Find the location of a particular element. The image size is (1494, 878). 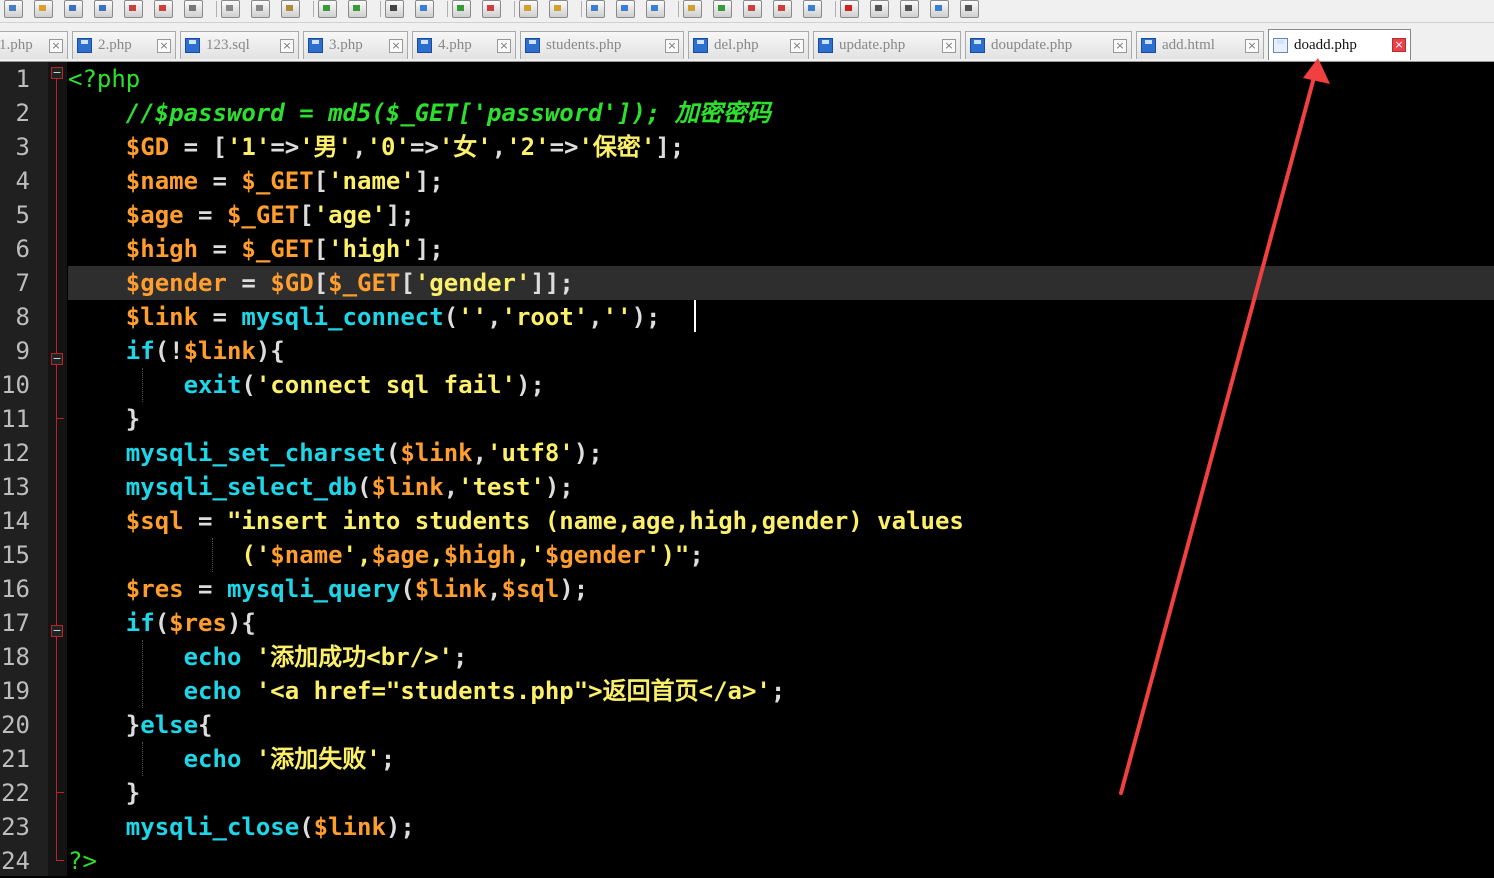

annotation-arrow is located at coordinates (1224, 426).